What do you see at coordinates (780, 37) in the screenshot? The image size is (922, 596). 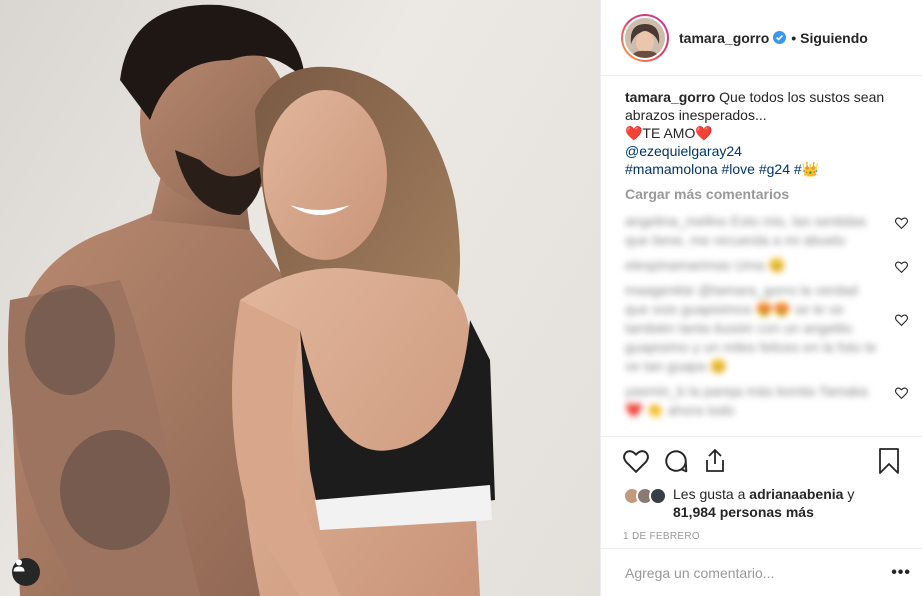 I see `verified-badge-icon` at bounding box center [780, 37].